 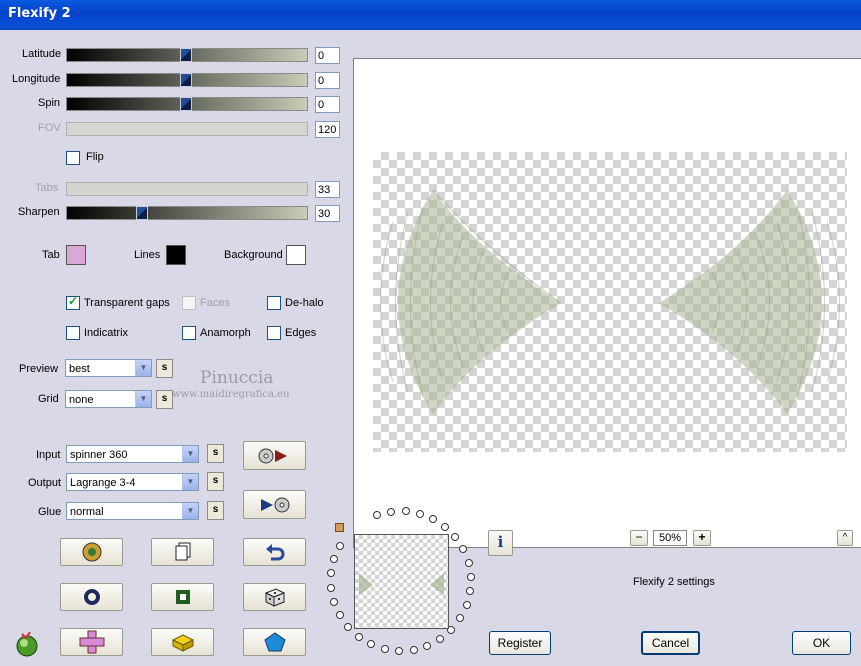 I want to click on lines-color-swatch, so click(x=176, y=255).